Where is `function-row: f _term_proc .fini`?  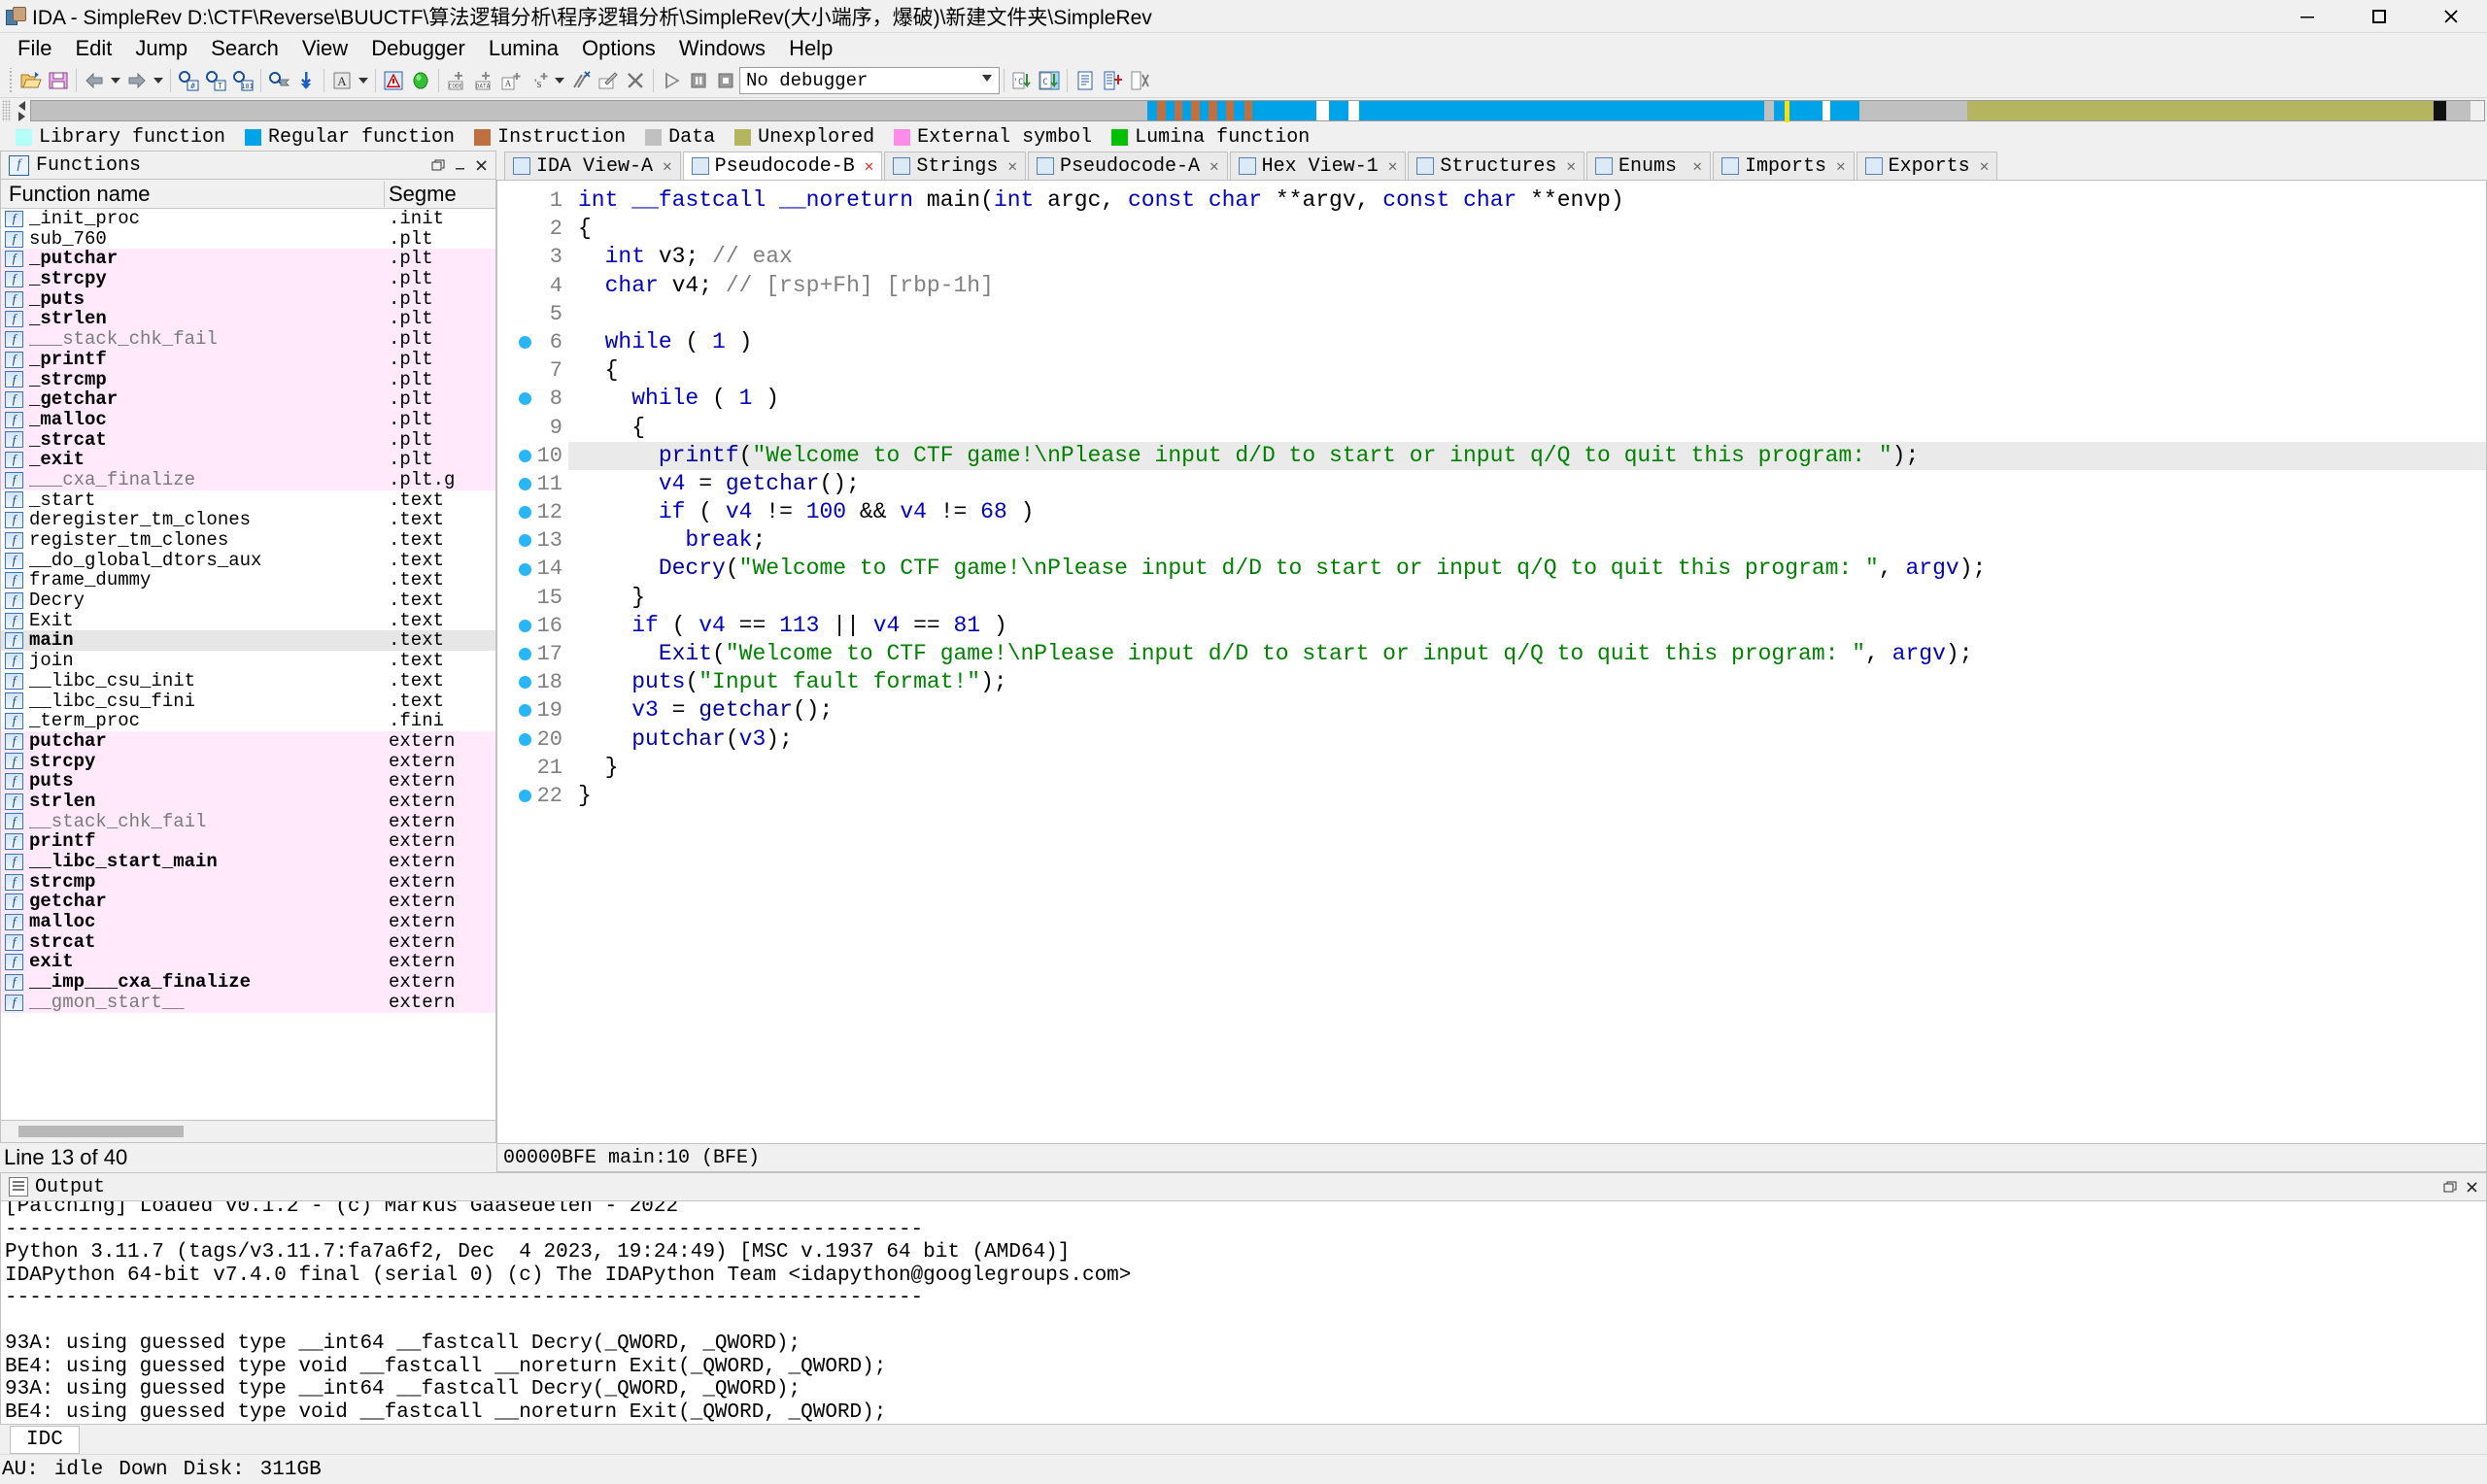
function-row: f _term_proc .fini is located at coordinates (248, 721).